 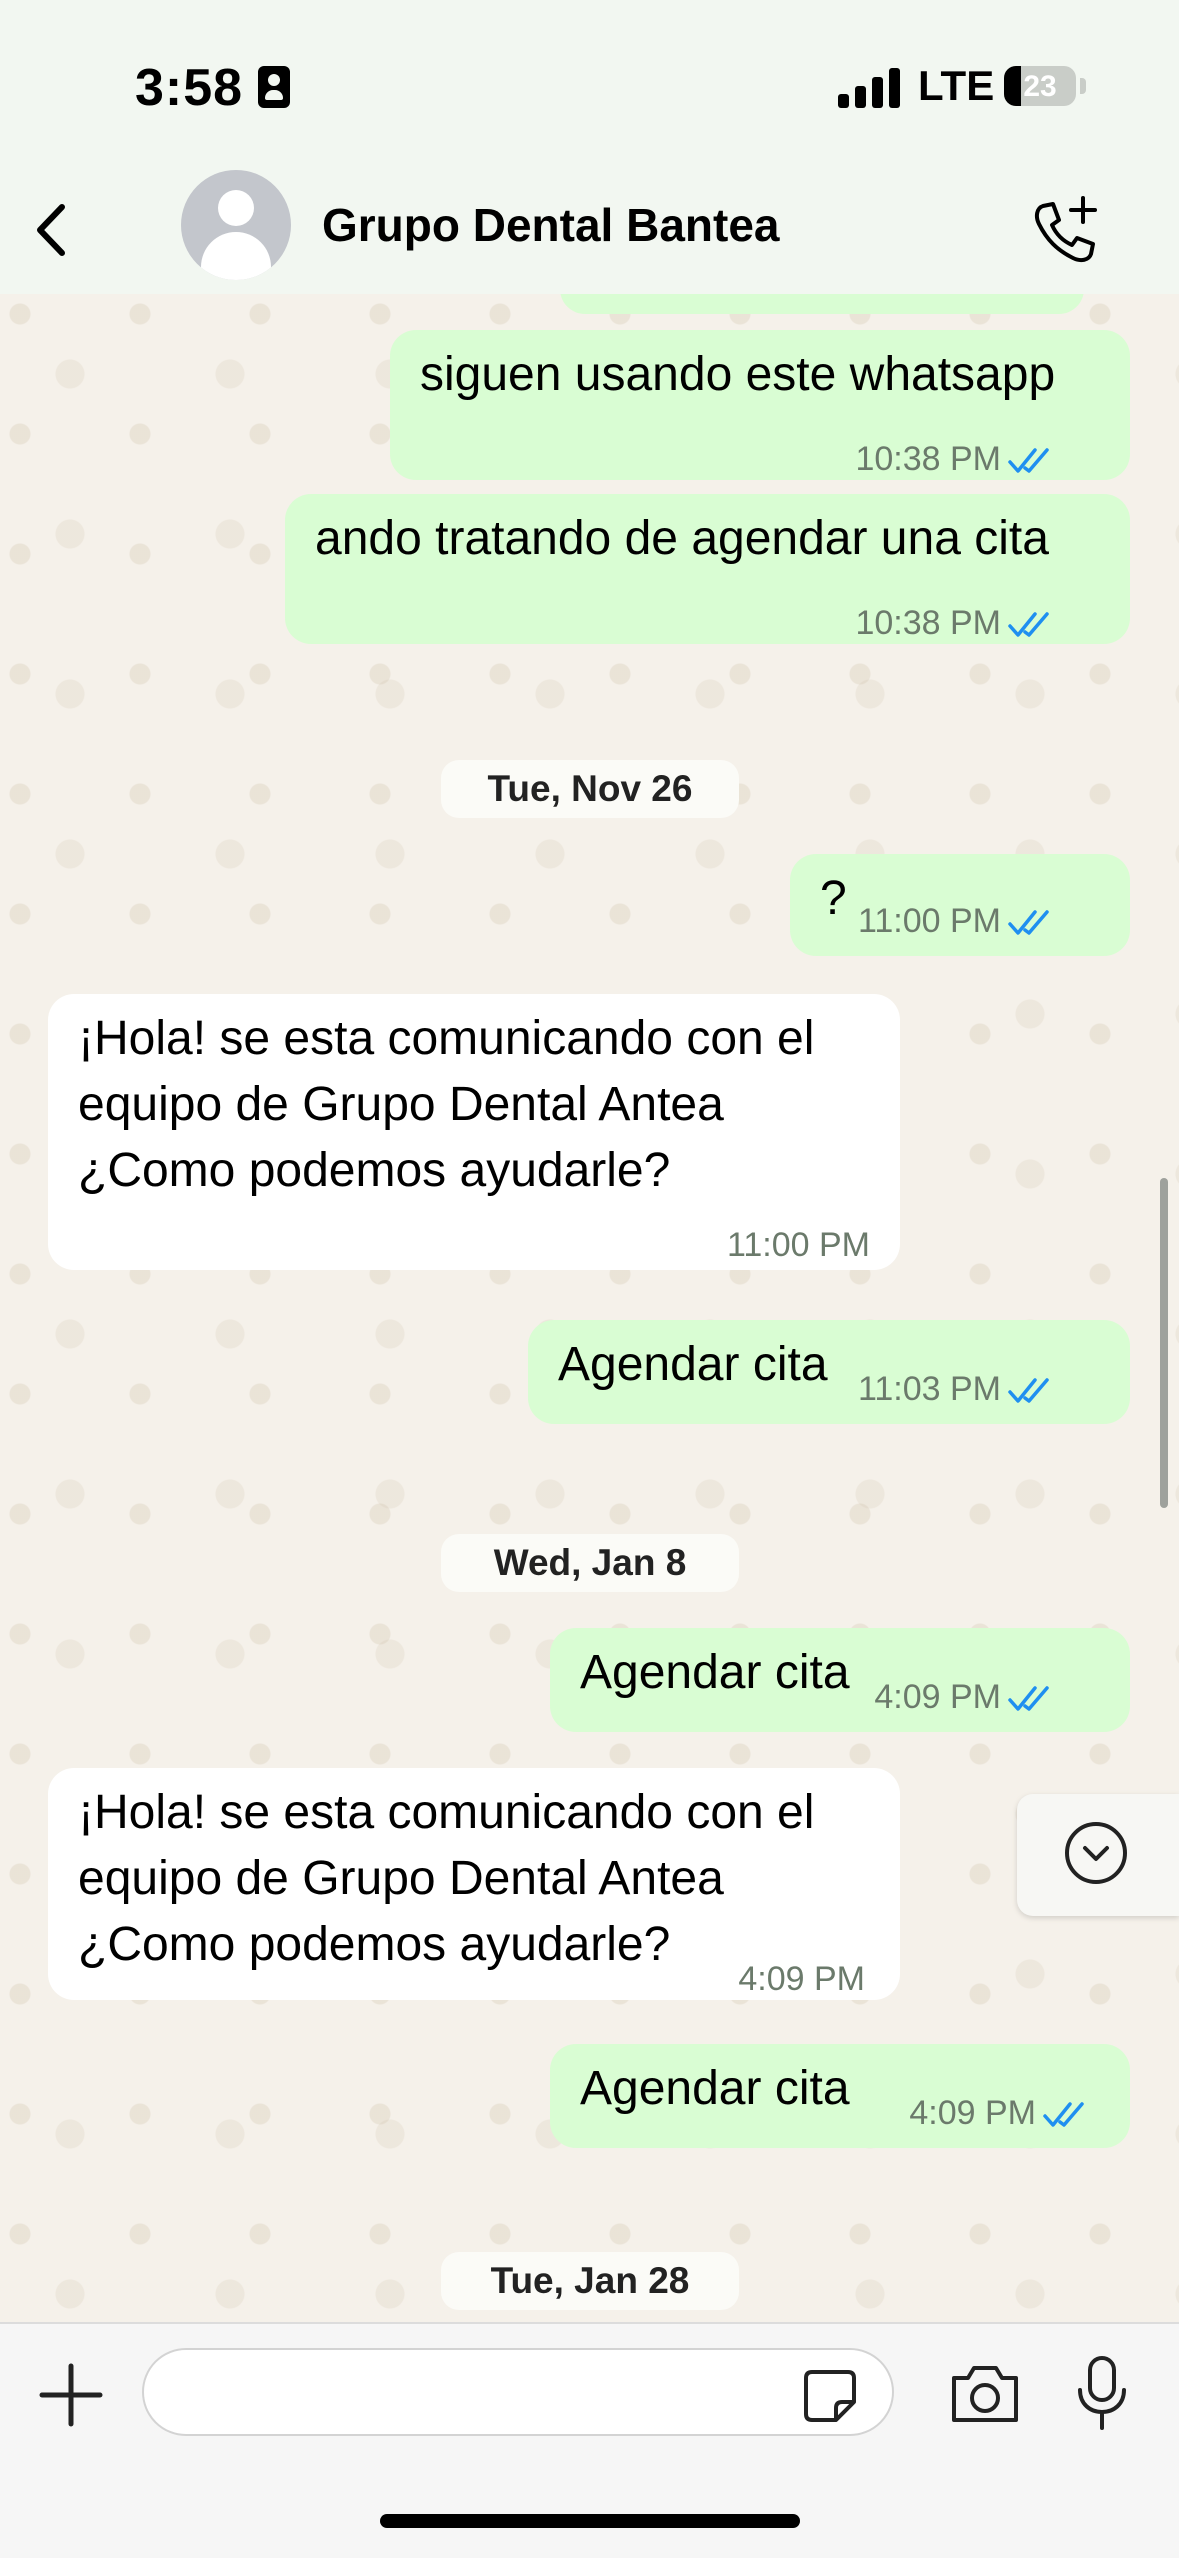 I want to click on date-separator: Tue, Jan 28, so click(x=590, y=2281).